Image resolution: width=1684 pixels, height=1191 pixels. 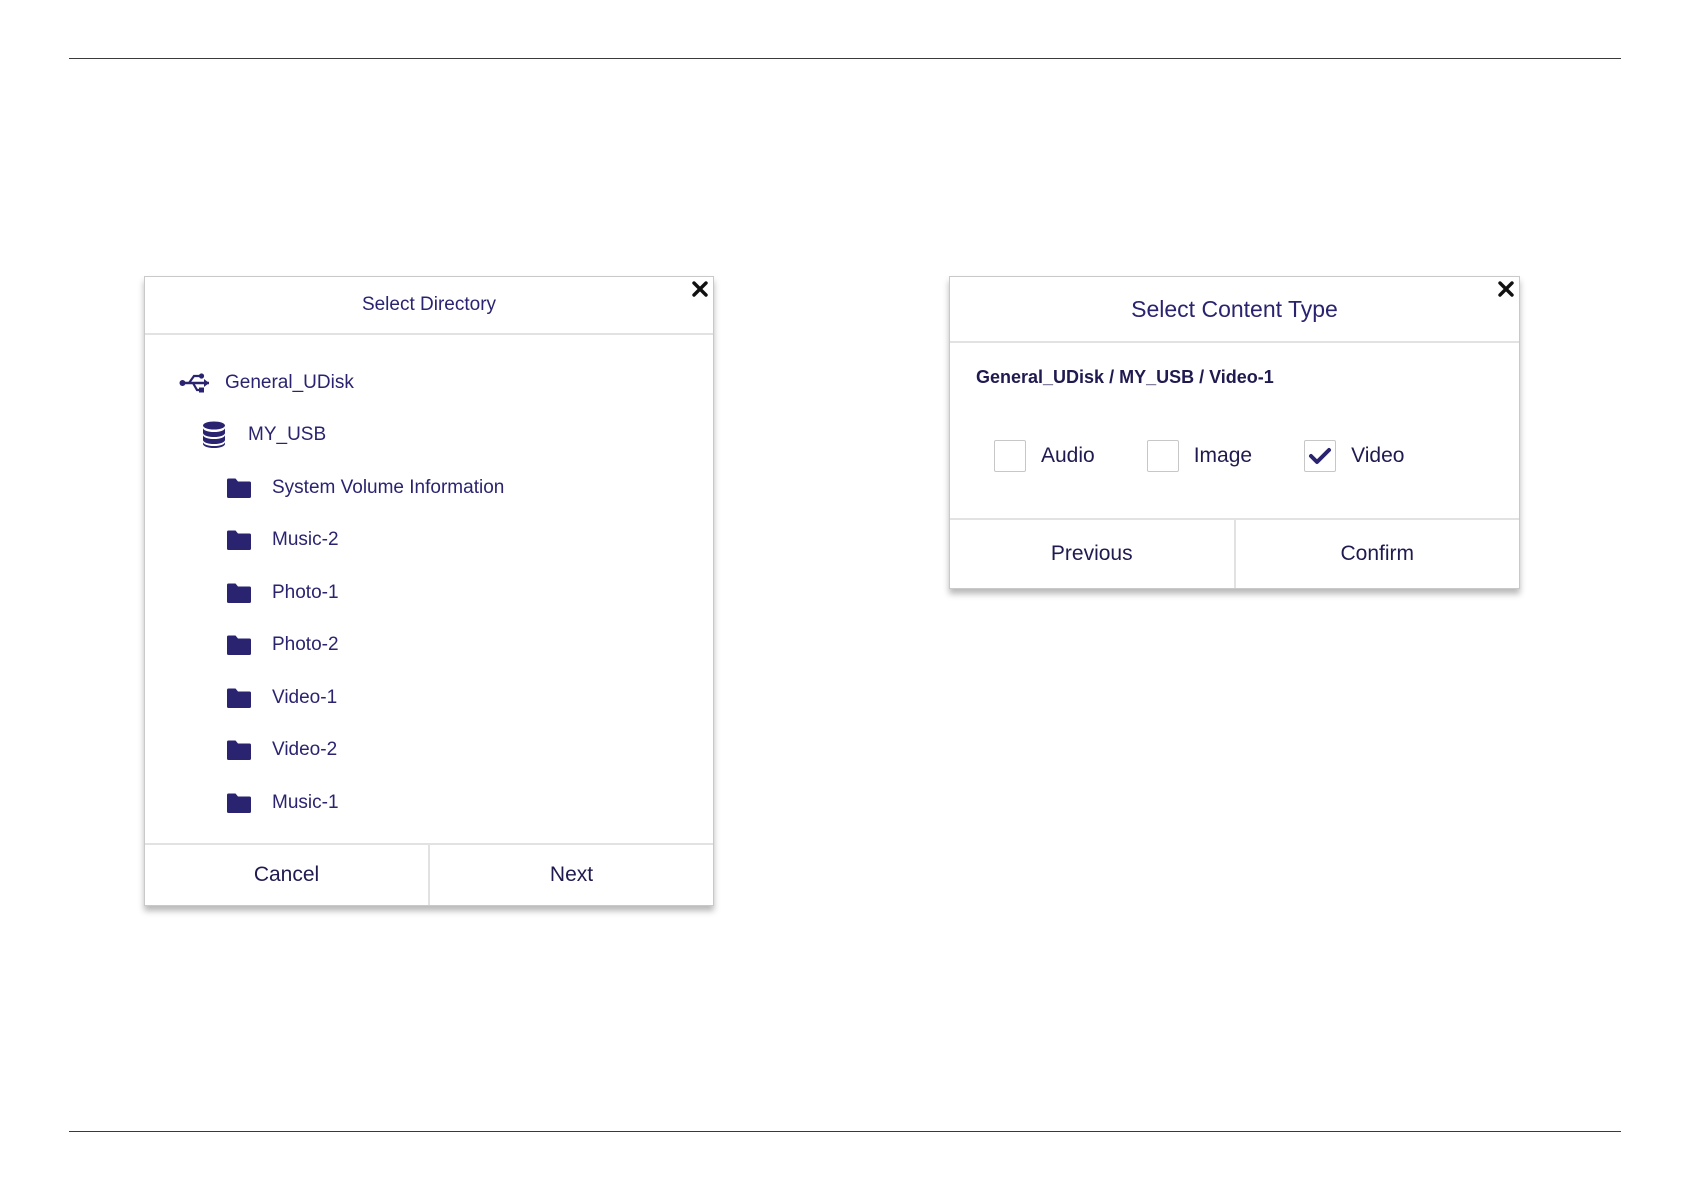 I want to click on option-label: Image, so click(x=1223, y=455).